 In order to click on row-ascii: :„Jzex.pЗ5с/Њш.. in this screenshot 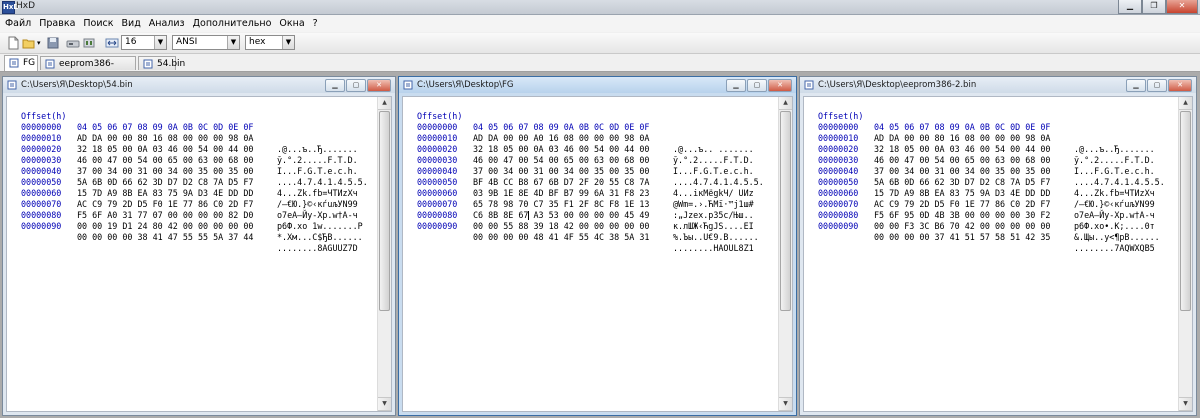, I will do `click(713, 215)`.